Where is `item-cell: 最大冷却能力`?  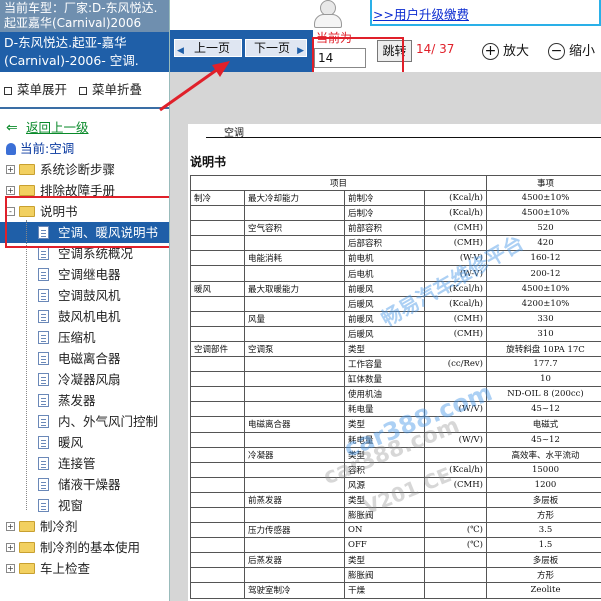
item-cell: 最大冷却能力 is located at coordinates (294, 198).